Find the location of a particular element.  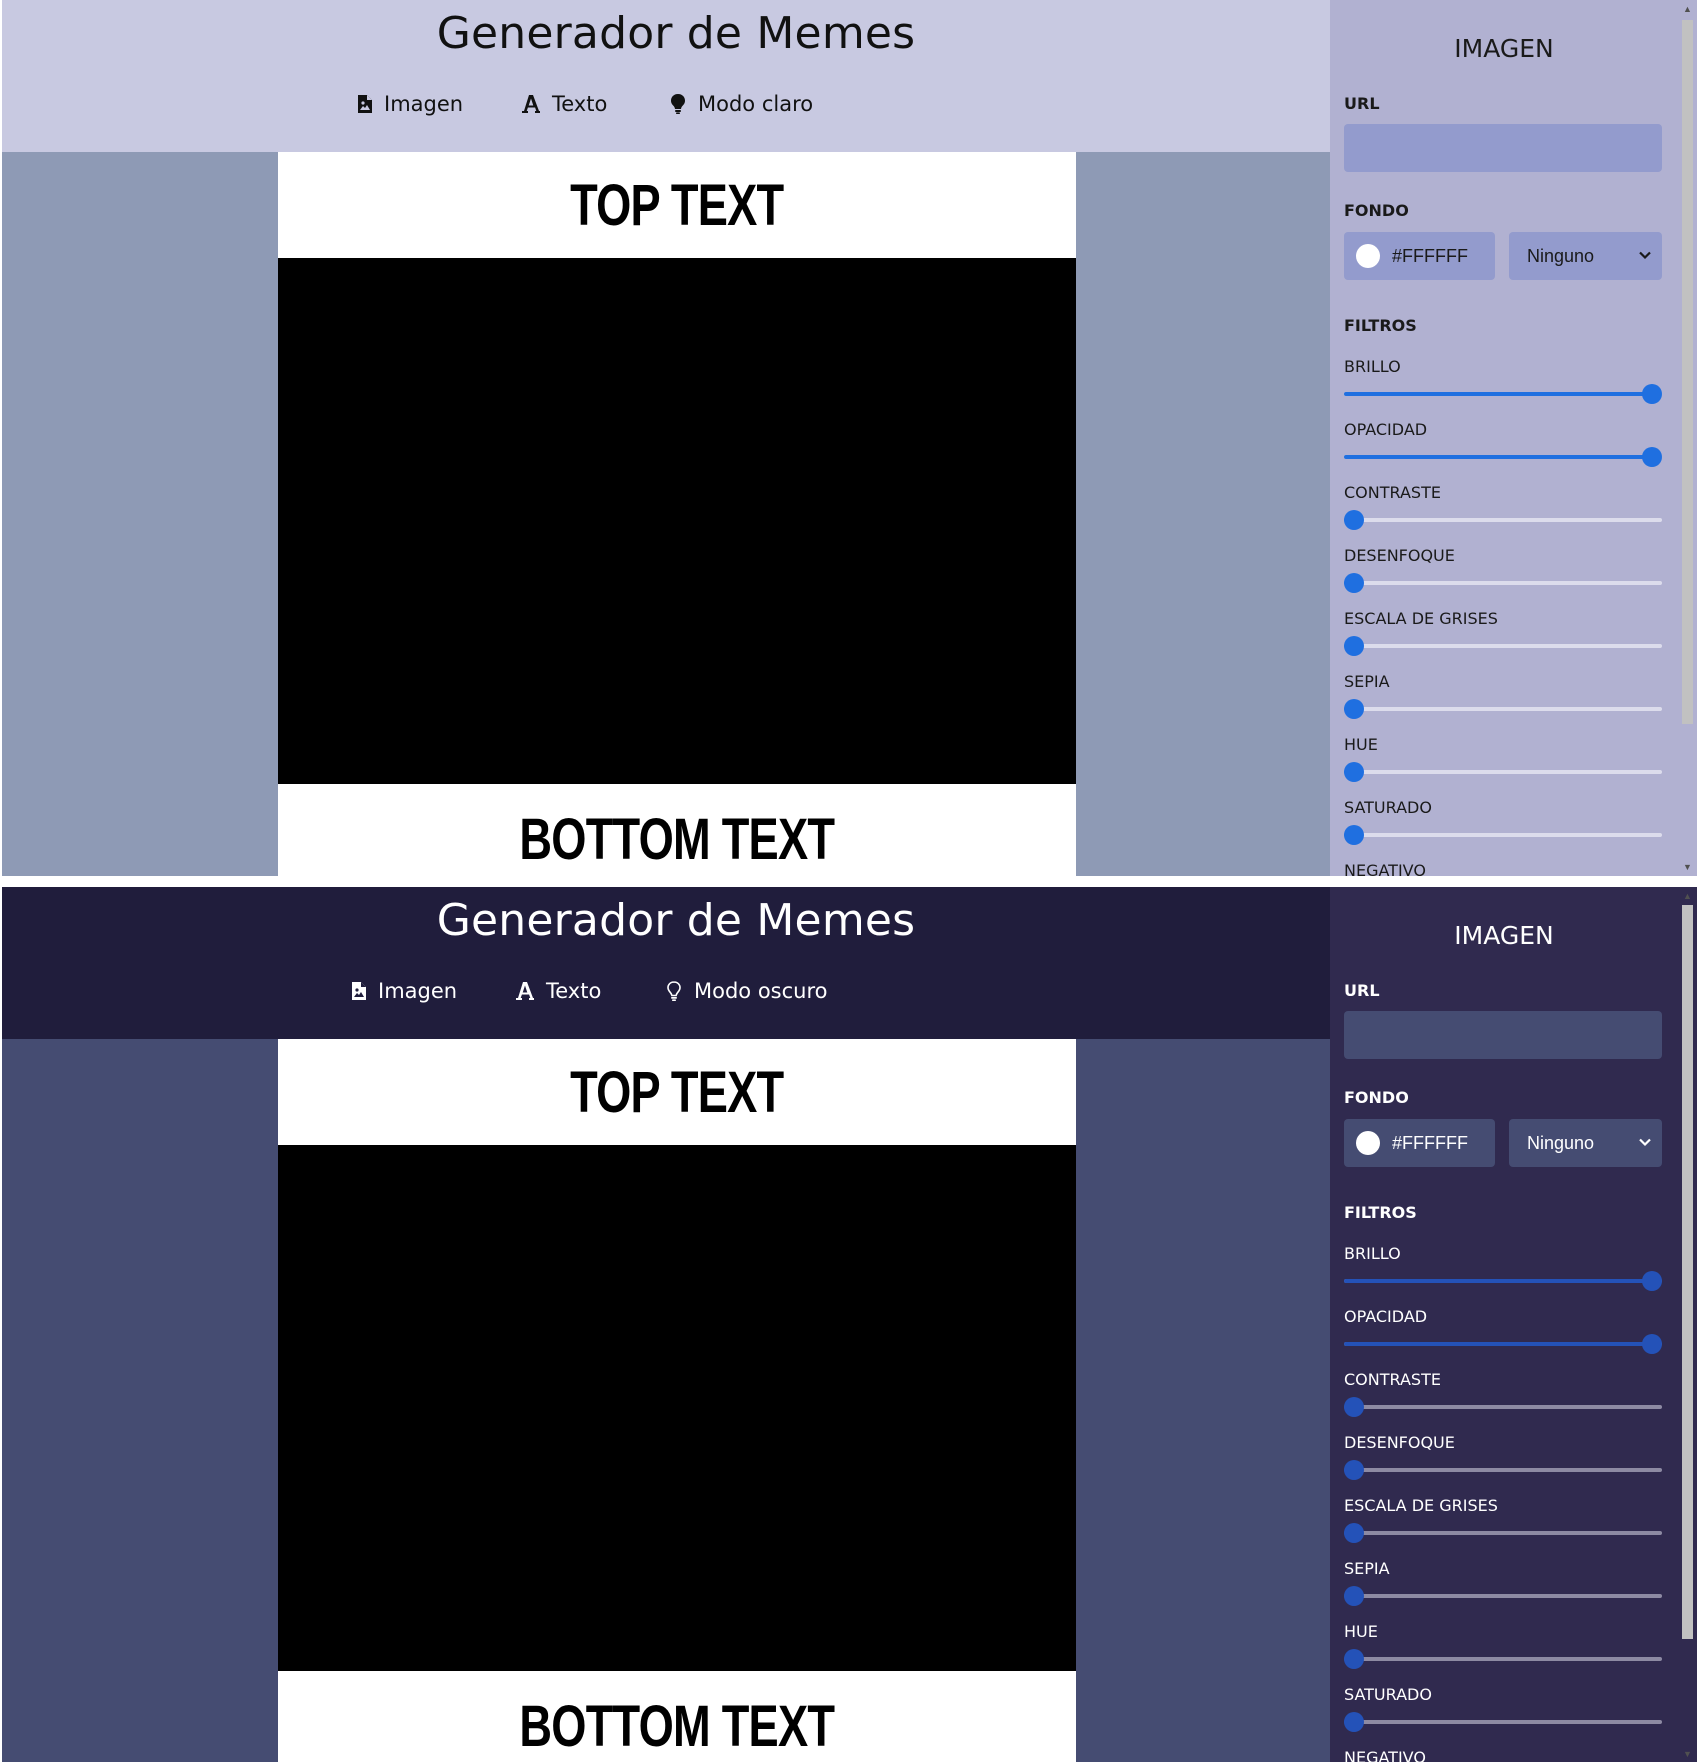

filter-label: CONTRASTE is located at coordinates (1392, 1379).